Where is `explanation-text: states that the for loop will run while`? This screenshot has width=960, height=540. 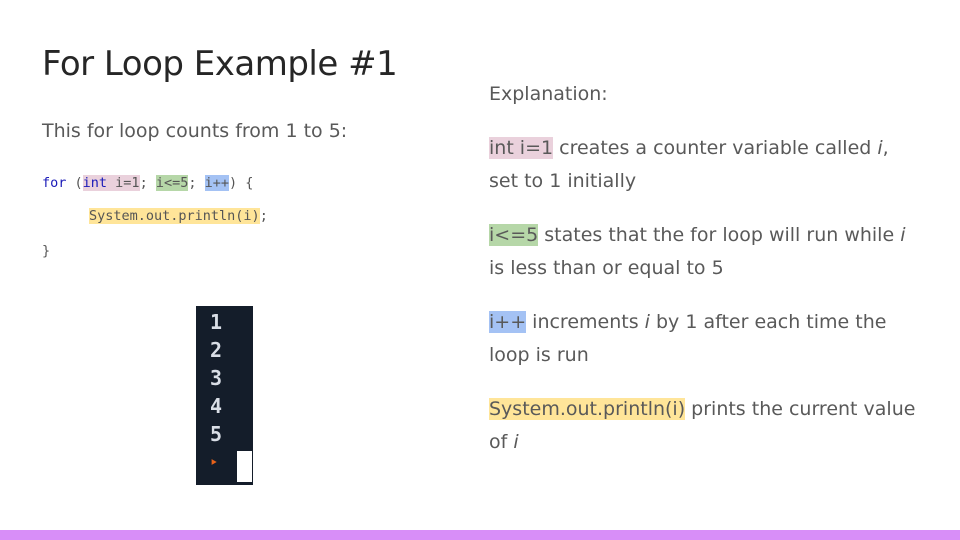 explanation-text: states that the for loop will run while is located at coordinates (719, 235).